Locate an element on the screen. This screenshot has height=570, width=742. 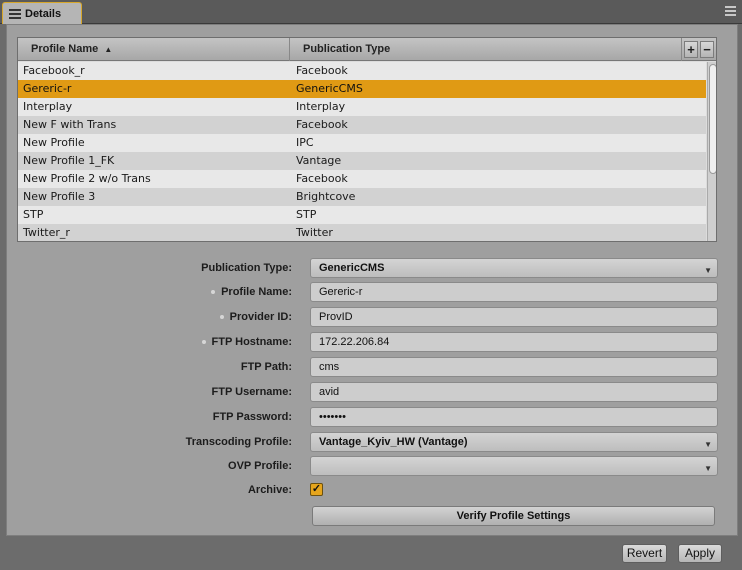
cell-profile-name: Twitter_r is located at coordinates (46, 232).